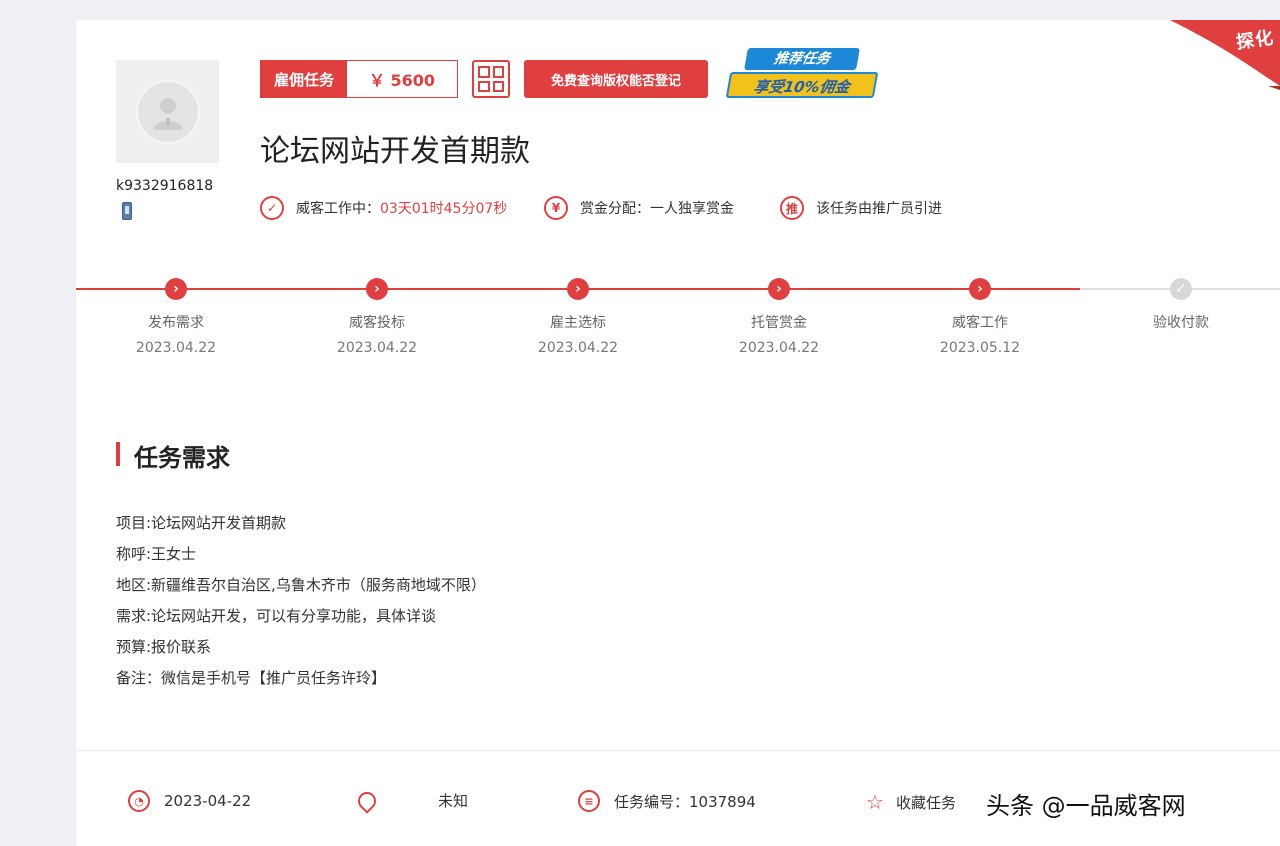  I want to click on promo-banner: 推荐任务 享受10%佣金, so click(802, 73).